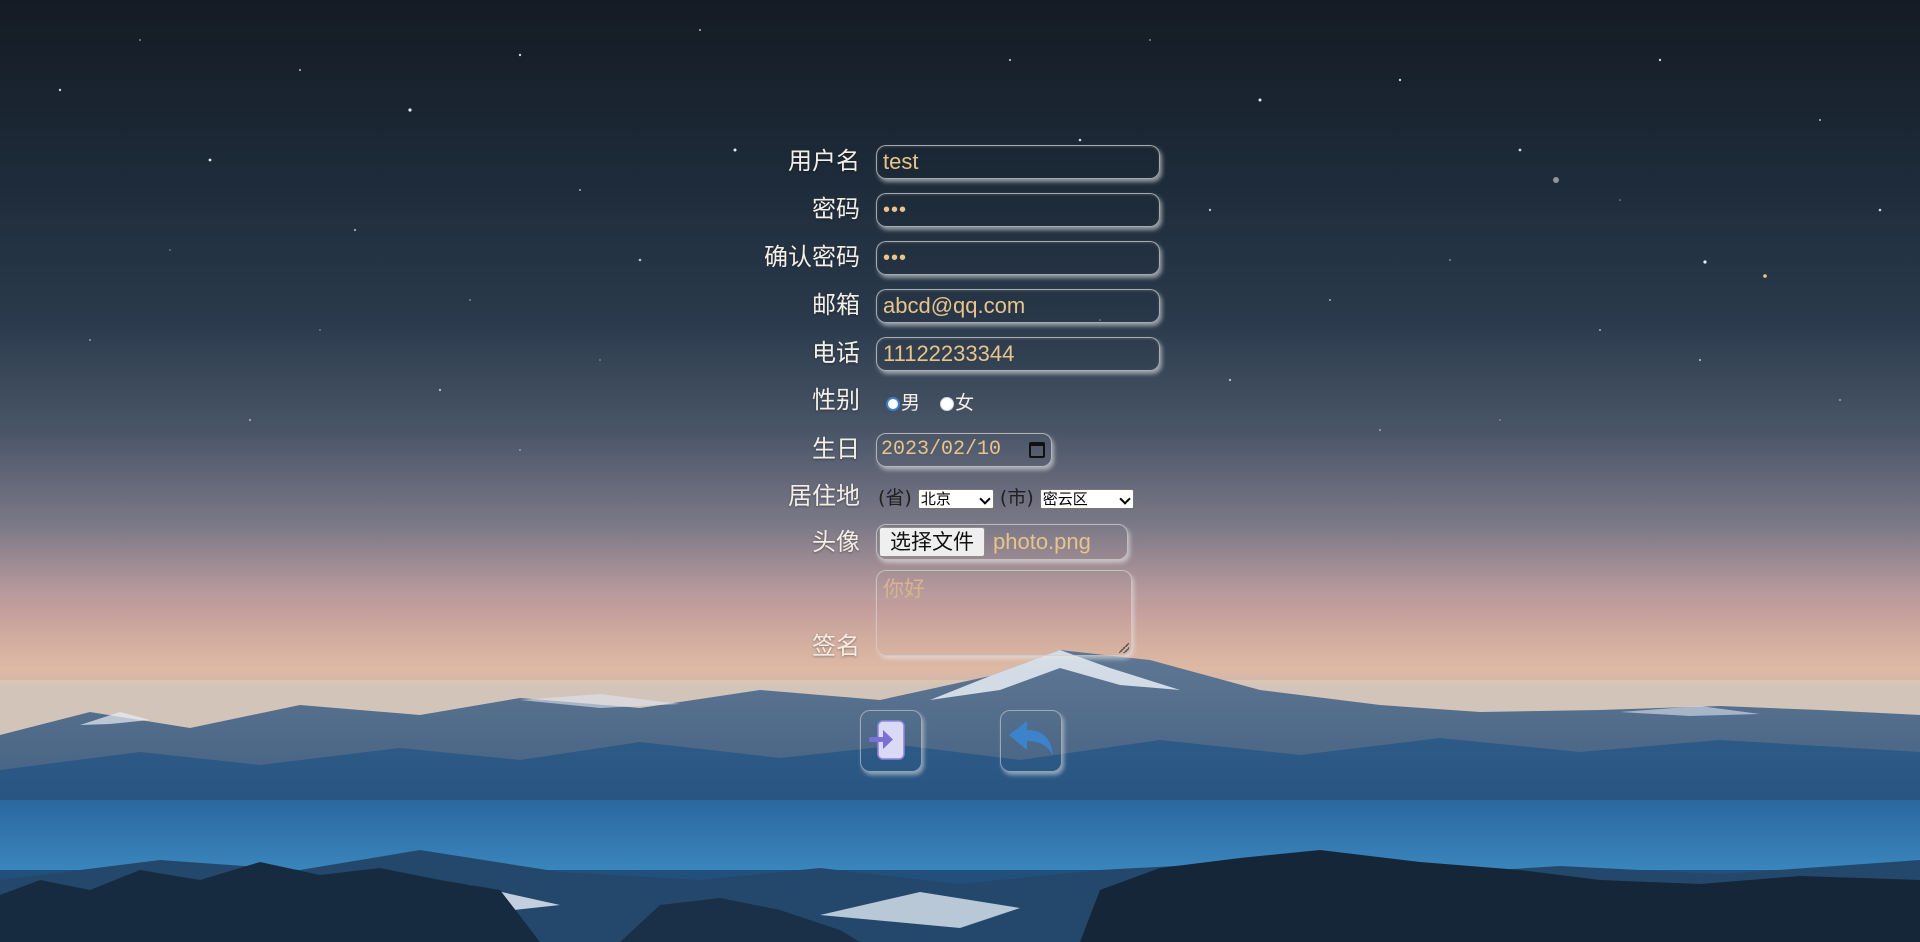  I want to click on signature-value: 你好, so click(904, 589).